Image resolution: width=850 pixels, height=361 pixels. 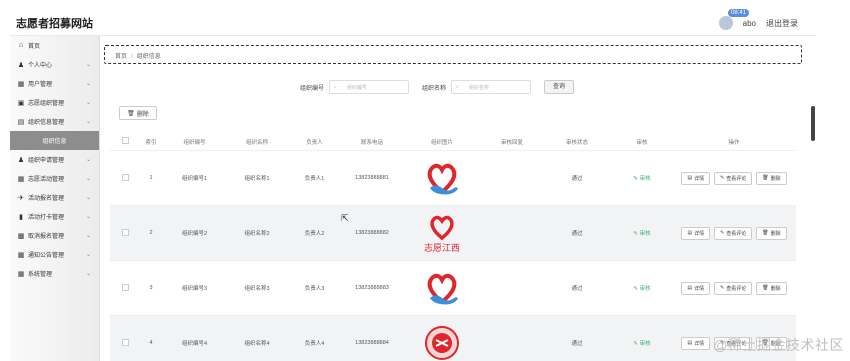 I want to click on logout-link: 退出登录, so click(x=782, y=23).